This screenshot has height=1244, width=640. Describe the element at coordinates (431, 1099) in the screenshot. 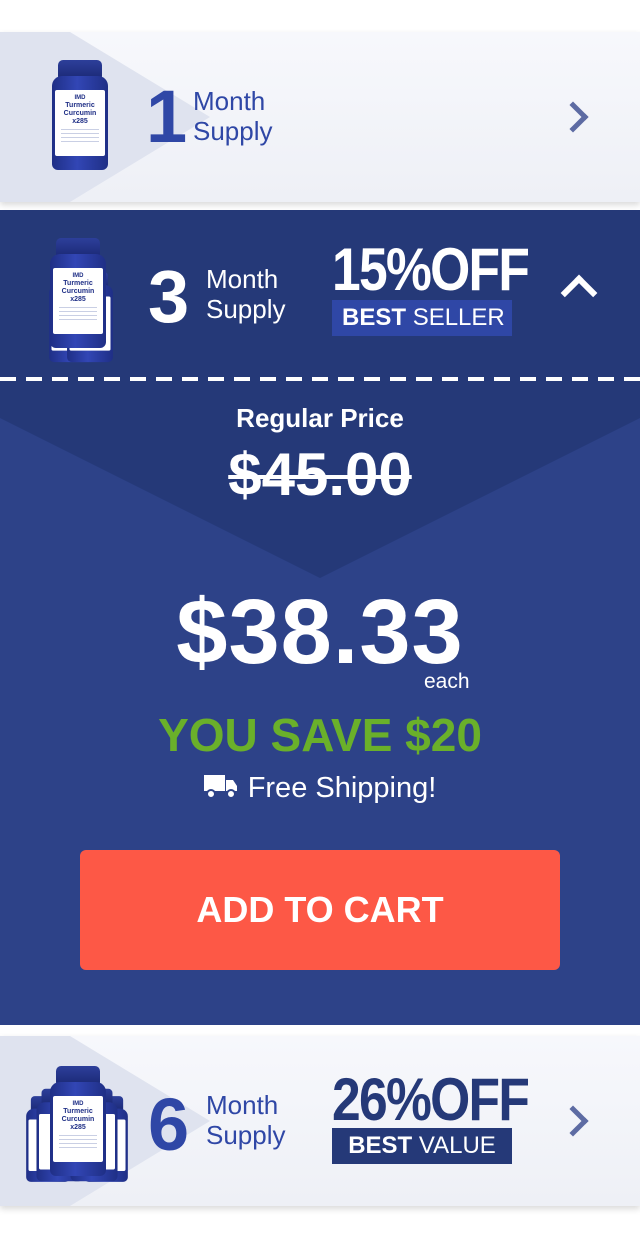

I see `discount-label: 26%OFF` at that location.